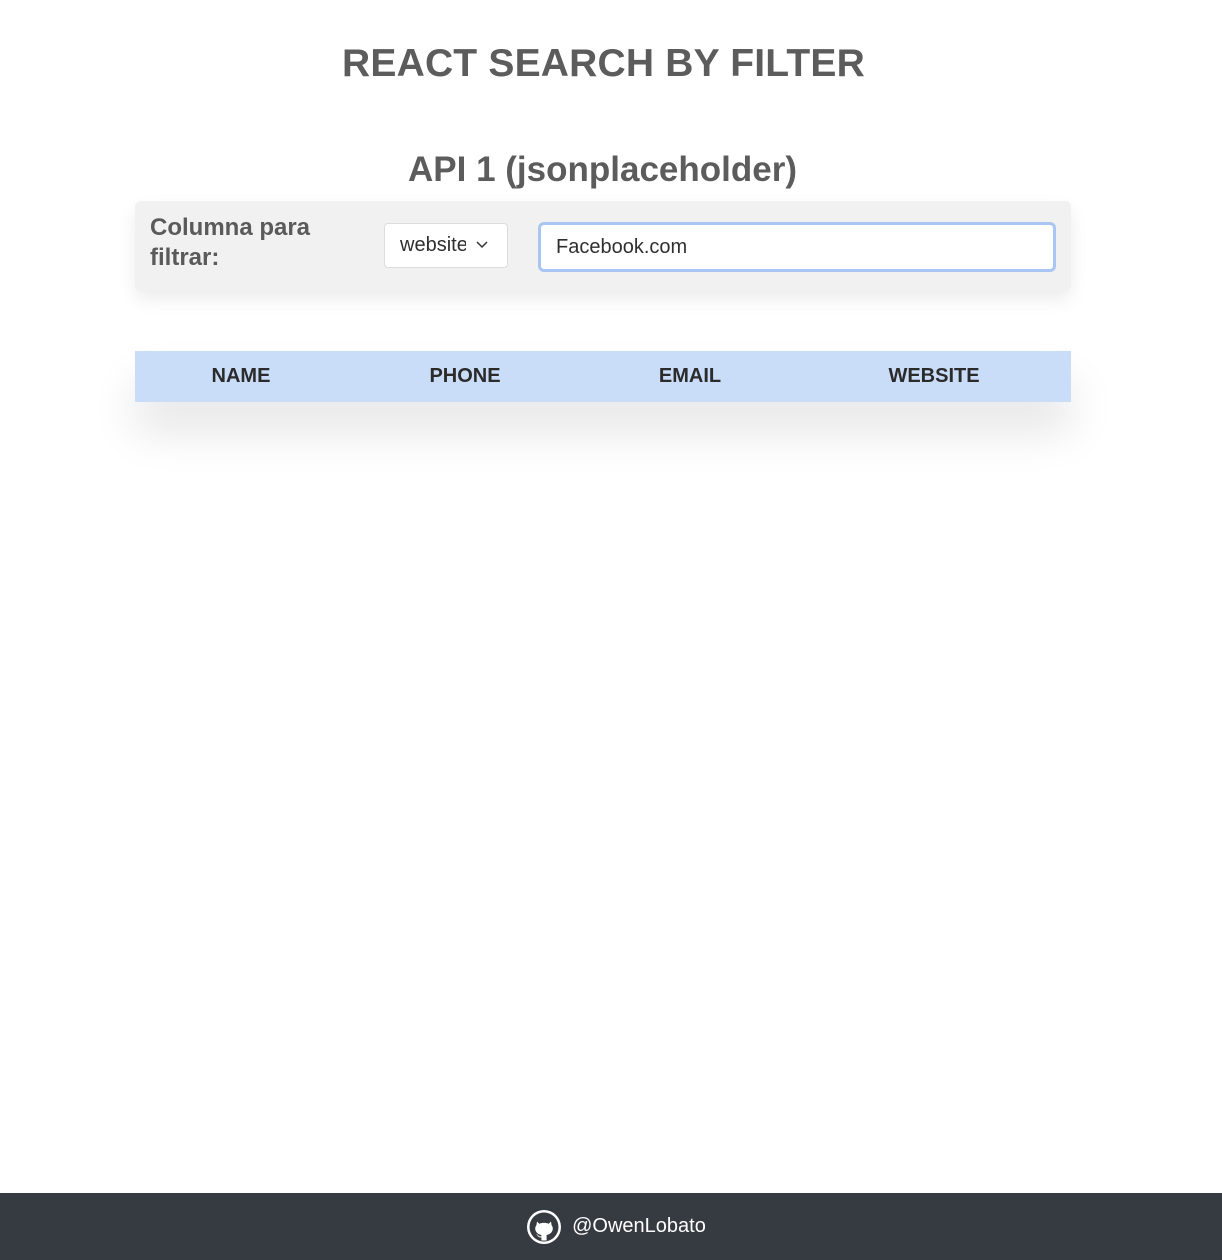 The image size is (1222, 1260). I want to click on column-header-name: NAME, so click(241, 376).